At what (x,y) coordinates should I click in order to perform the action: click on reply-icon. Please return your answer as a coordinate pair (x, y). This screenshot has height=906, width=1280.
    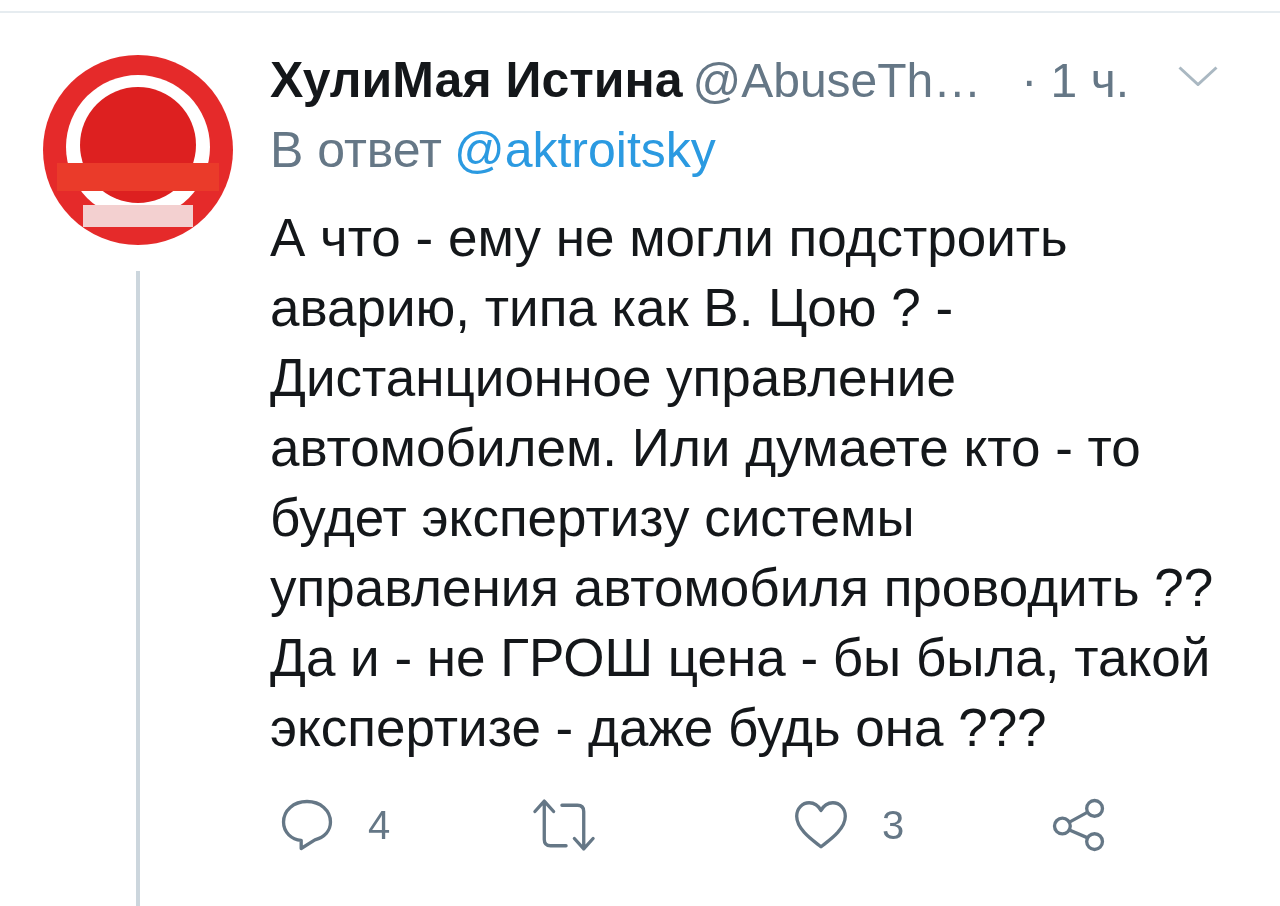
    Looking at the image, I should click on (307, 825).